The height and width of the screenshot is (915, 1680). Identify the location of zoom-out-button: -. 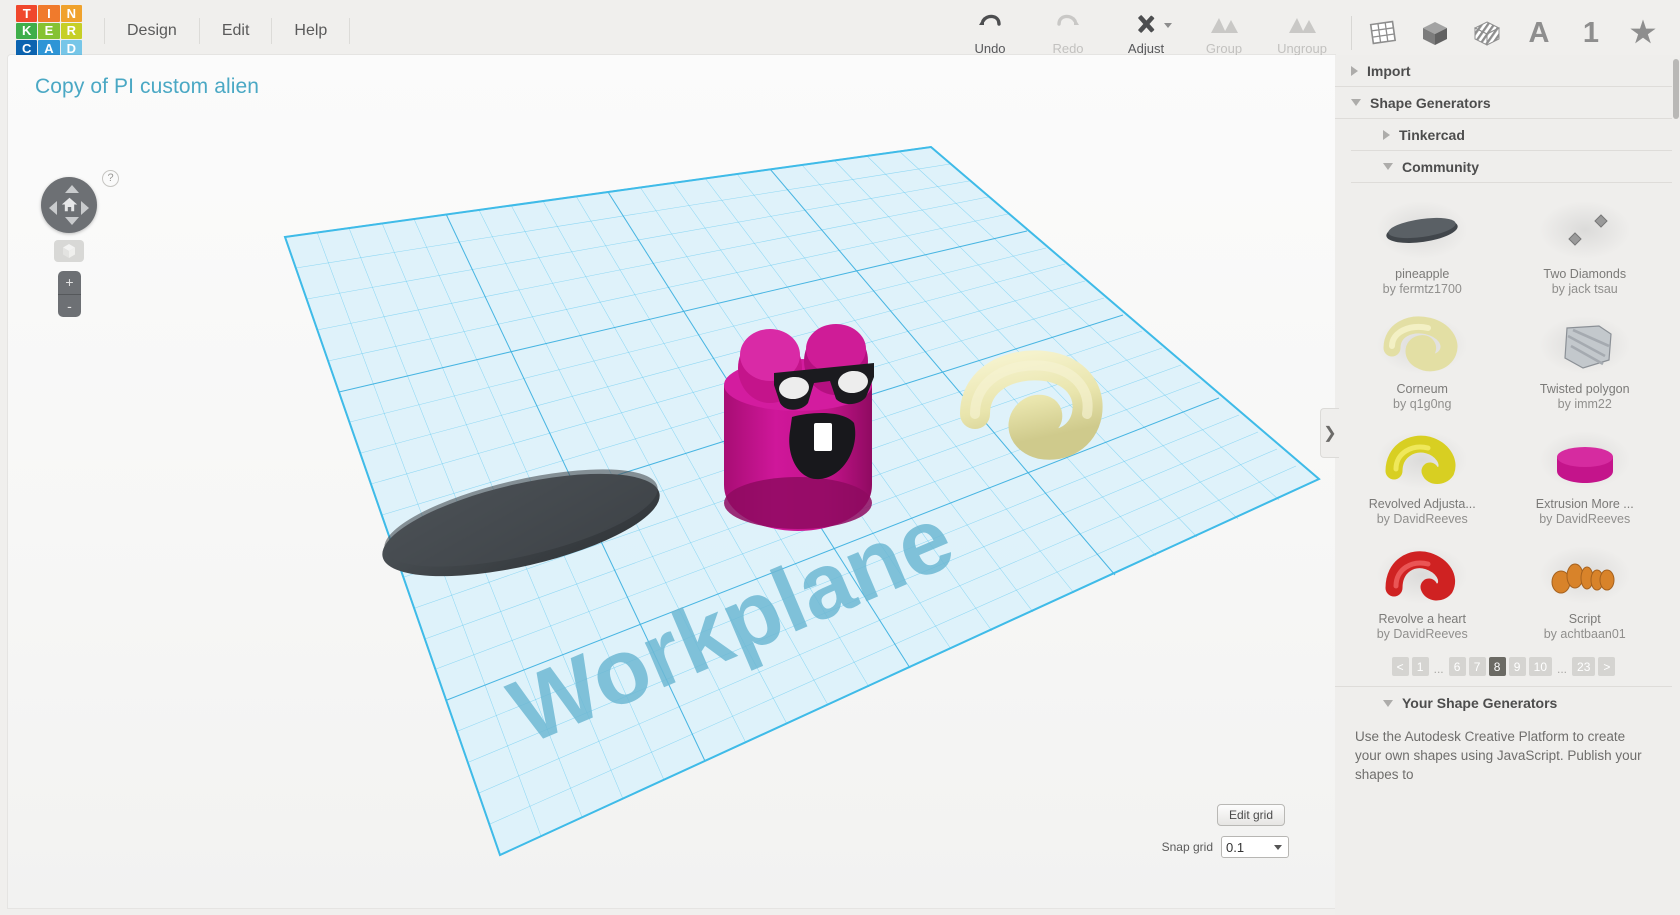
(69, 306).